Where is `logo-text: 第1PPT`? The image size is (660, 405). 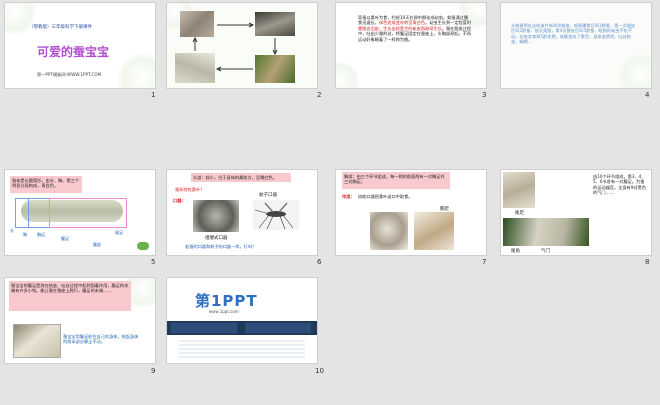
logo-text: 第1PPT is located at coordinates (226, 301).